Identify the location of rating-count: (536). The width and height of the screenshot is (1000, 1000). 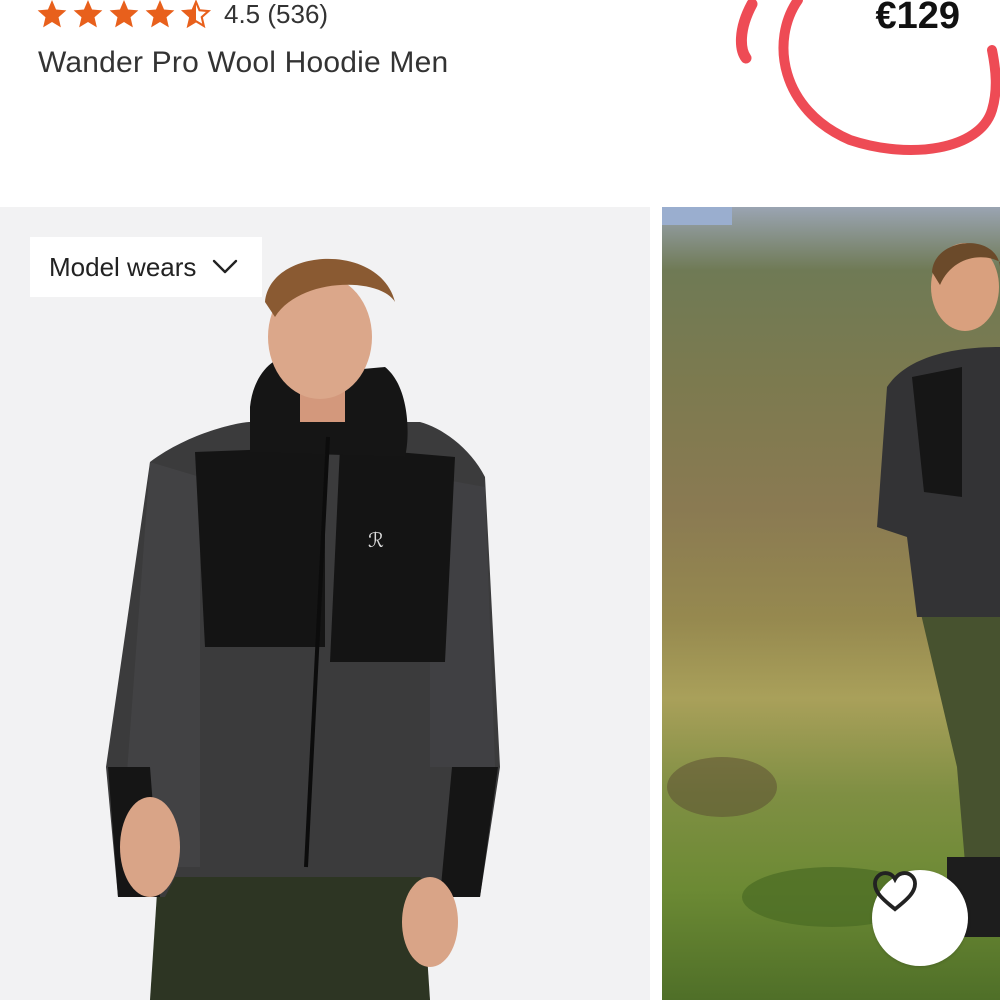
(298, 14).